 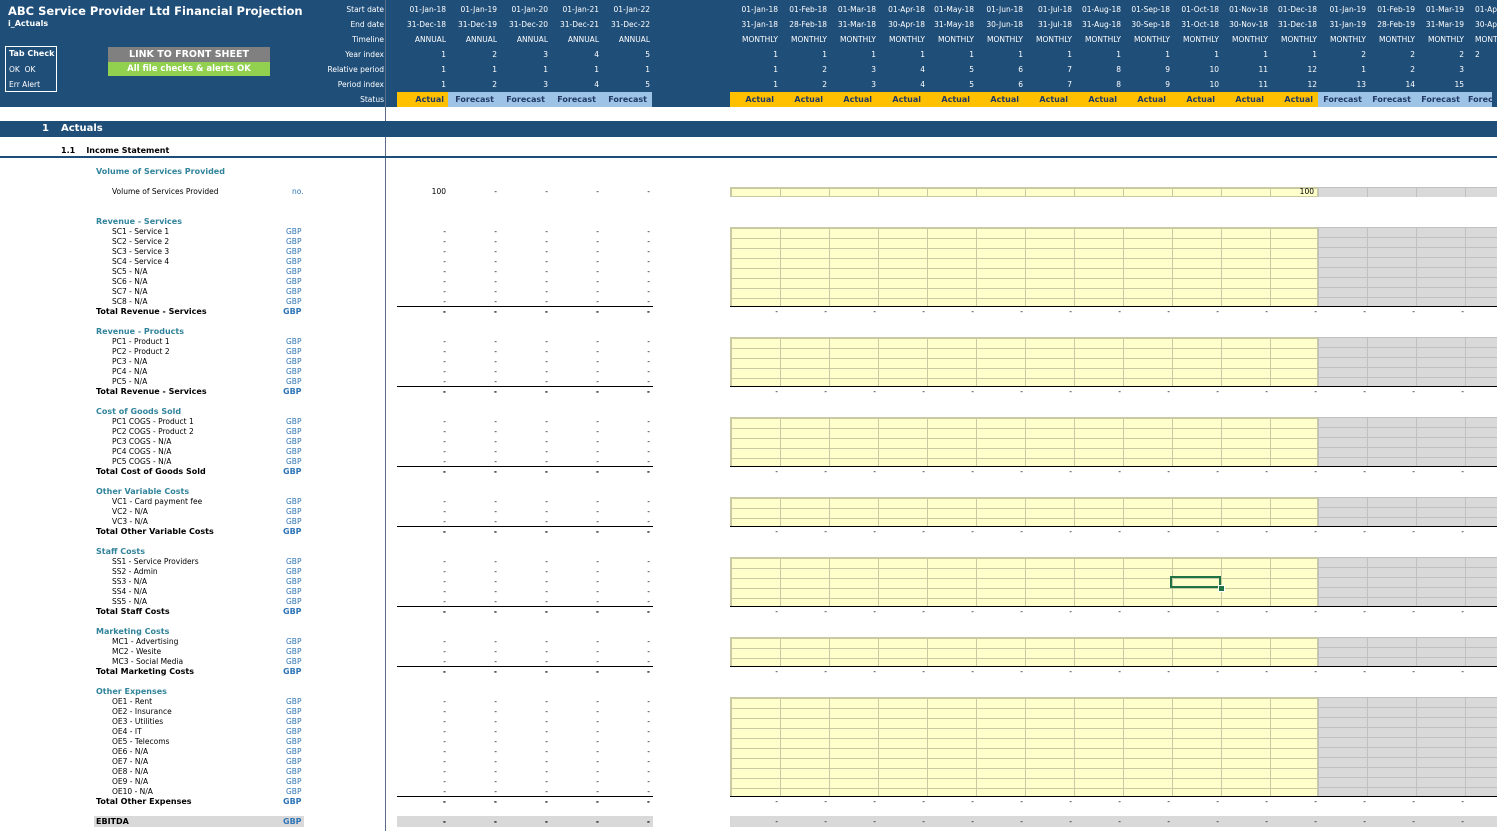 What do you see at coordinates (1446, 39) in the screenshot?
I see `monthly-timeline-cell: MONTHLY` at bounding box center [1446, 39].